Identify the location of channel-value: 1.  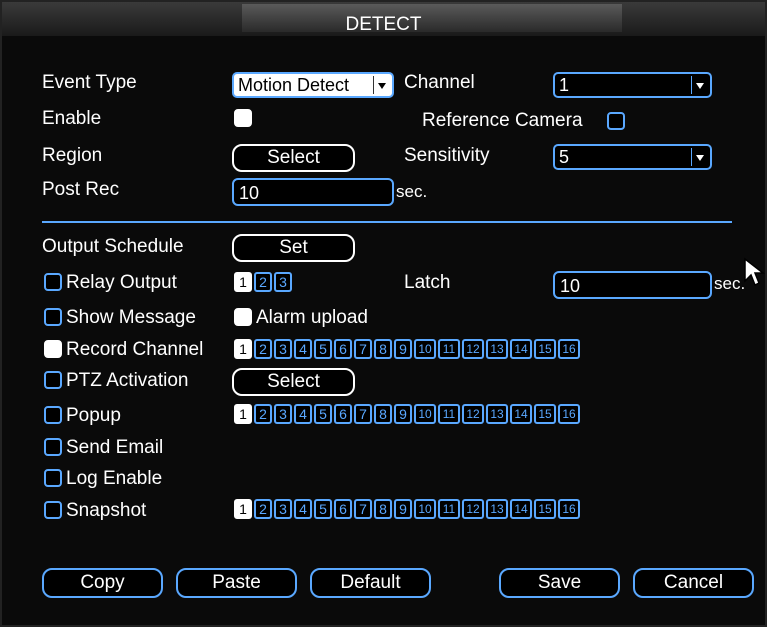
(564, 85).